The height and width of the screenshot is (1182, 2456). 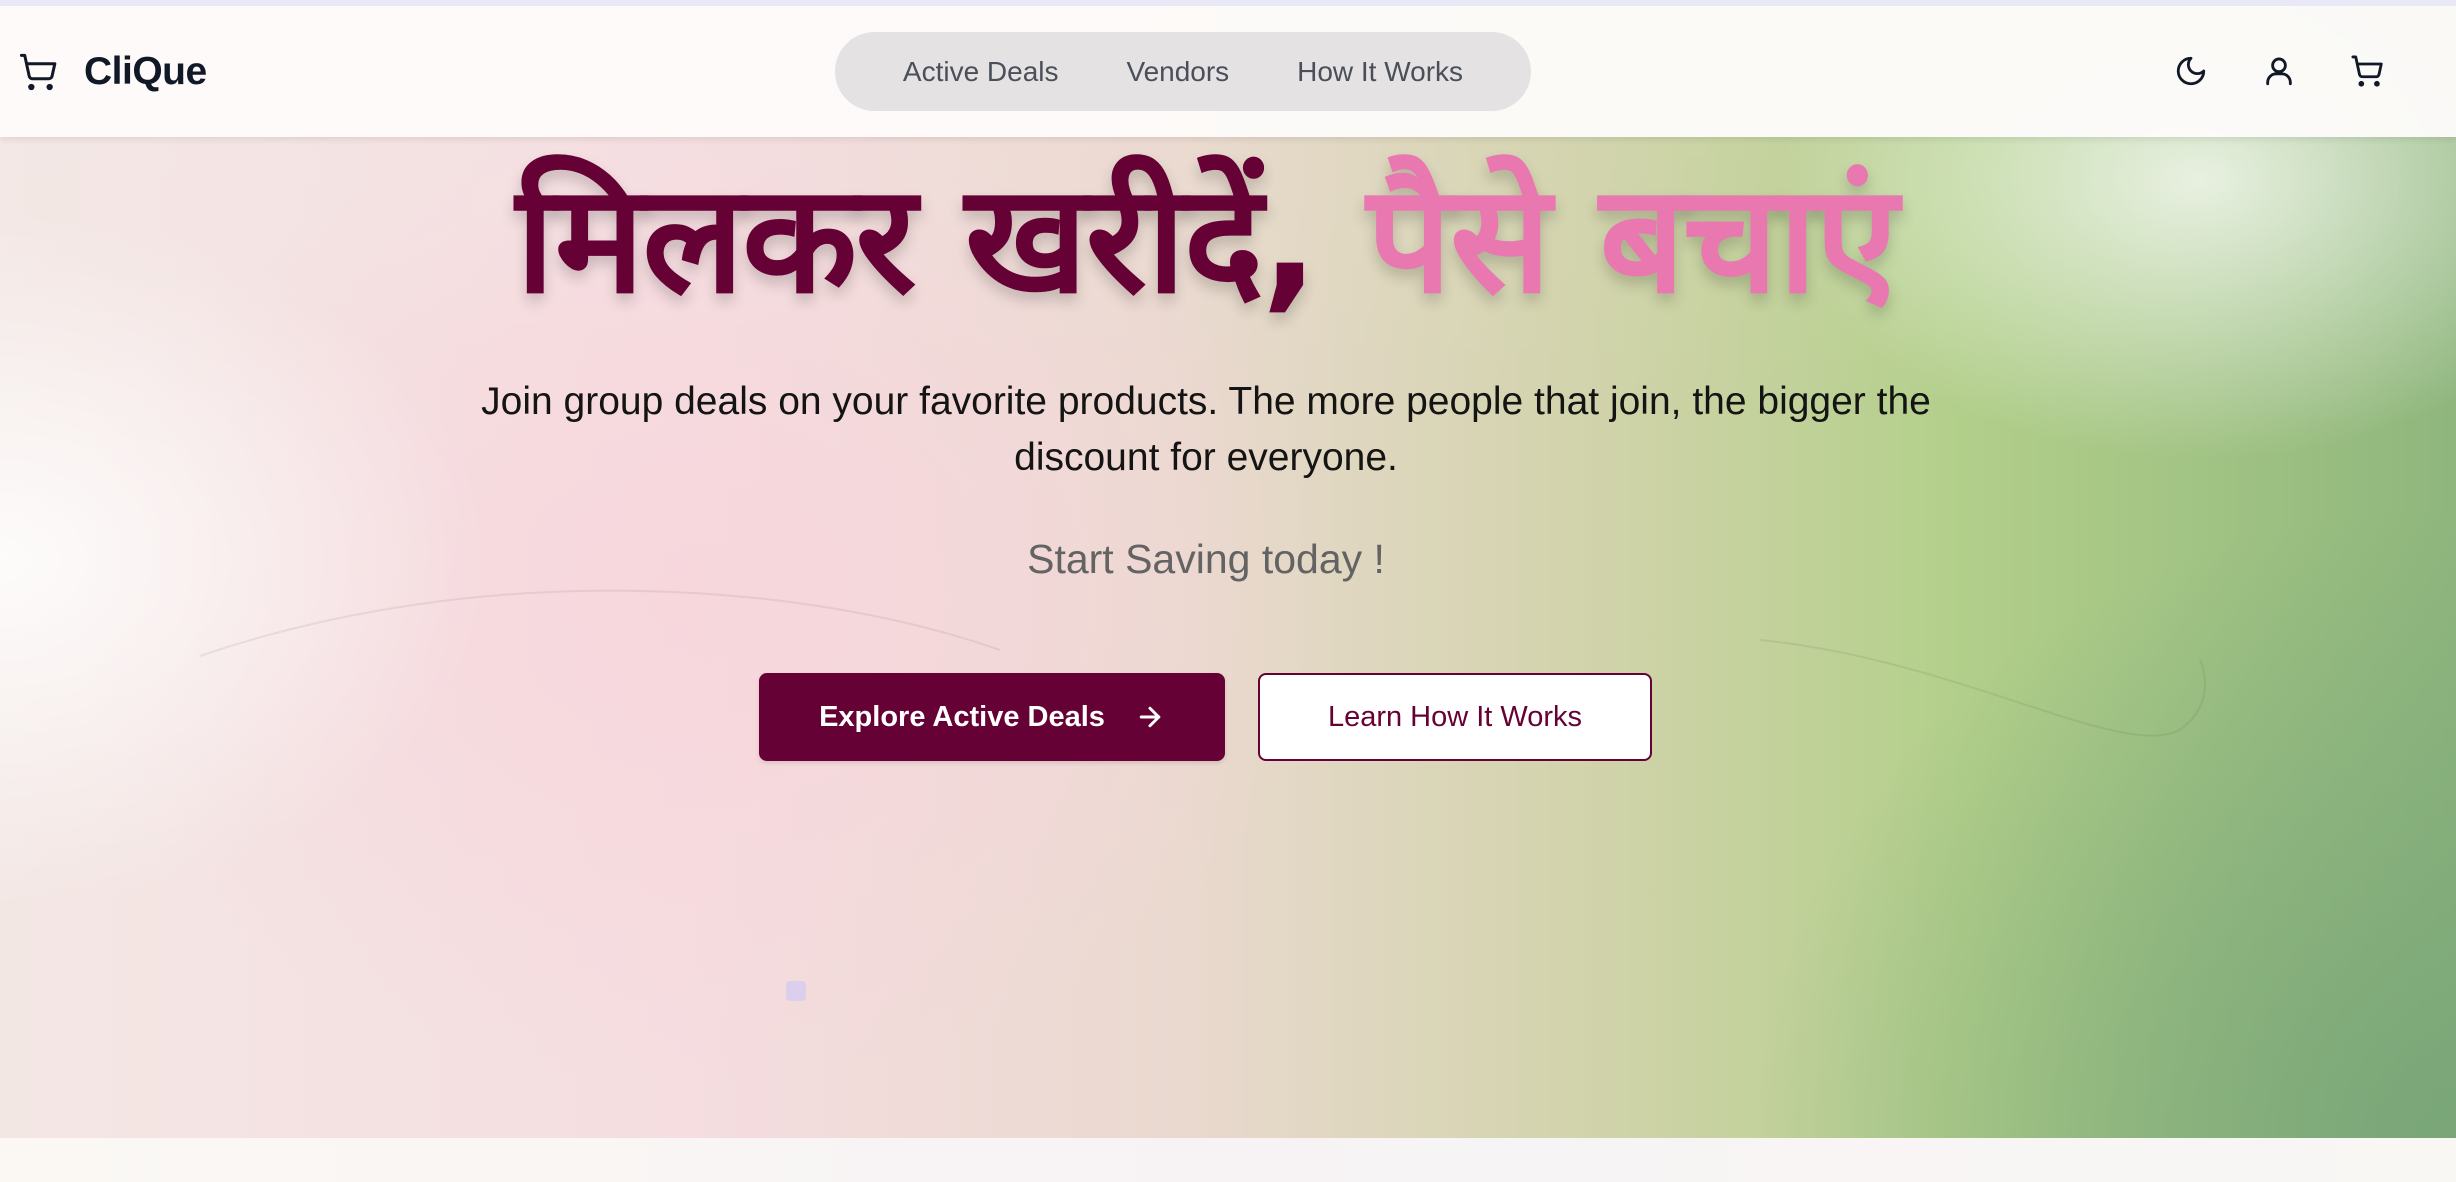 What do you see at coordinates (962, 716) in the screenshot?
I see `explore-active-deals-label: Explore Active Deals` at bounding box center [962, 716].